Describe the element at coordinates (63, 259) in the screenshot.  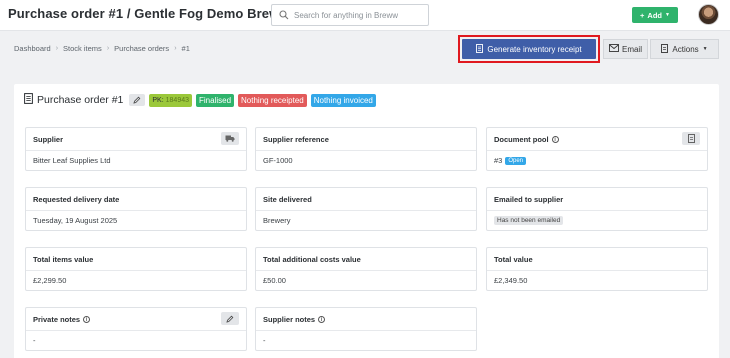
I see `field-label: Total items value` at that location.